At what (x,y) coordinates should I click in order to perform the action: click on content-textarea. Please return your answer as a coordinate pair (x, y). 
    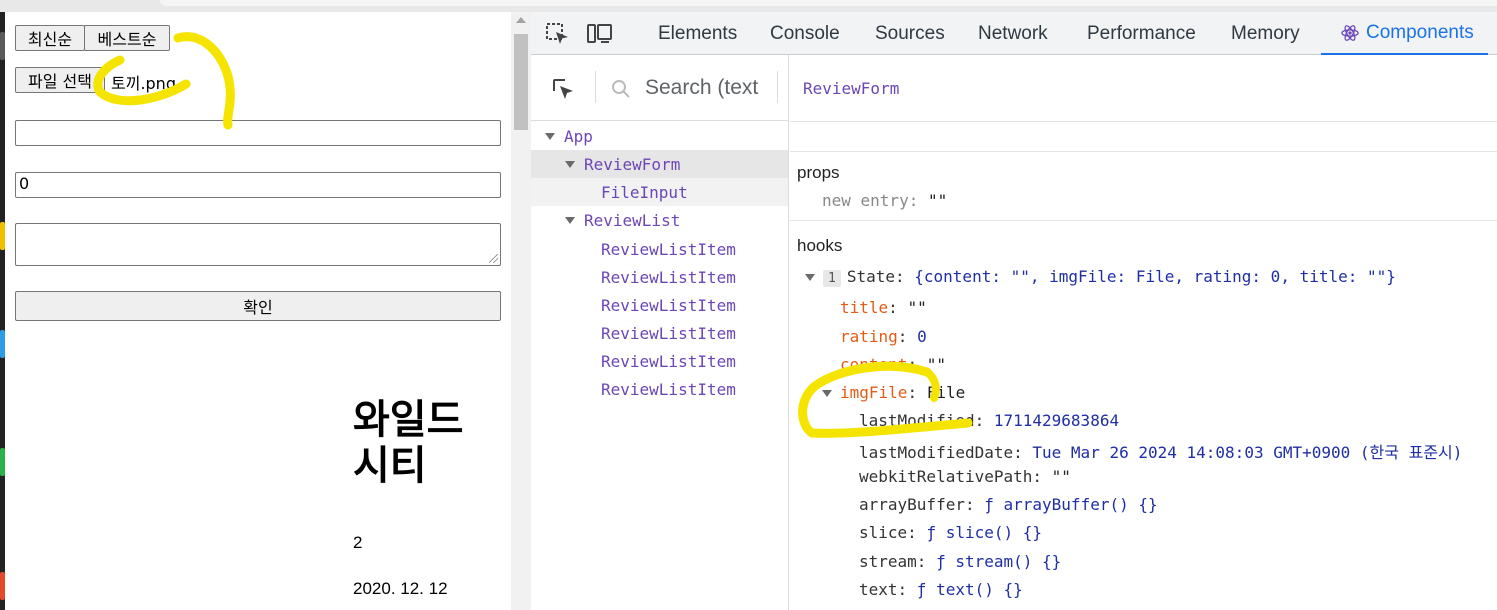
    Looking at the image, I should click on (258, 244).